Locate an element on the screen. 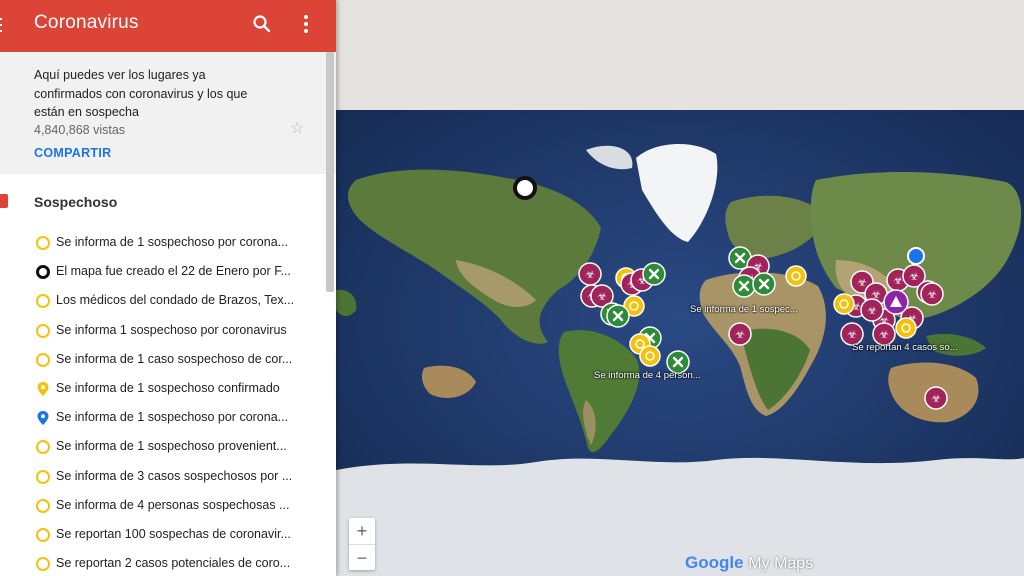 The image size is (1024, 576). yellow-pin-icon is located at coordinates (43, 388).